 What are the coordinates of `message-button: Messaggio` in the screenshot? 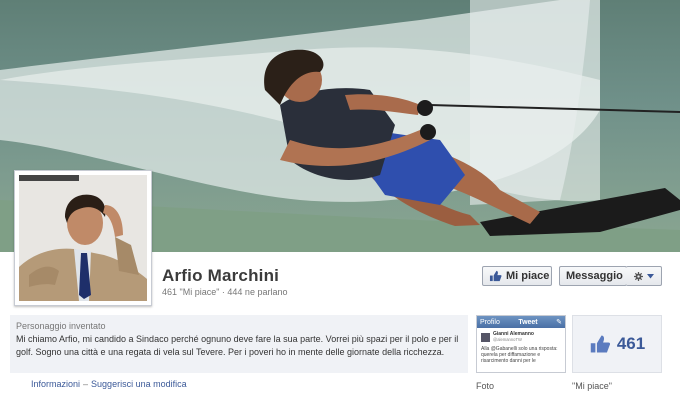 It's located at (593, 276).